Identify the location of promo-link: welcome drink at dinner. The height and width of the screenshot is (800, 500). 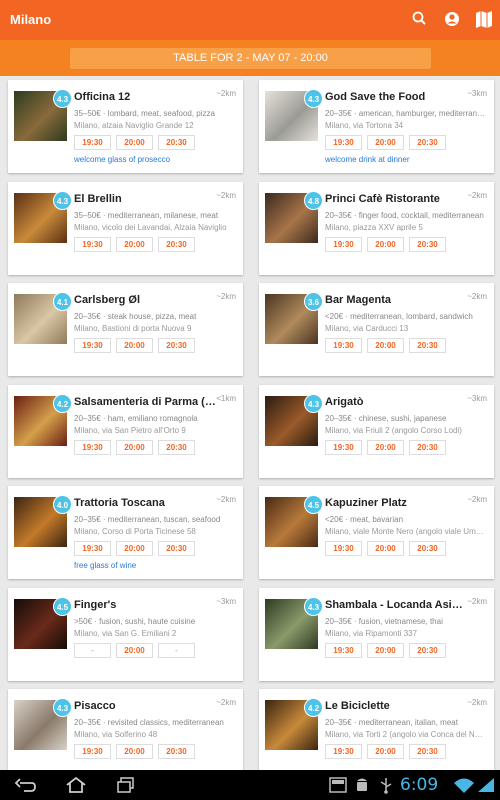
(367, 159).